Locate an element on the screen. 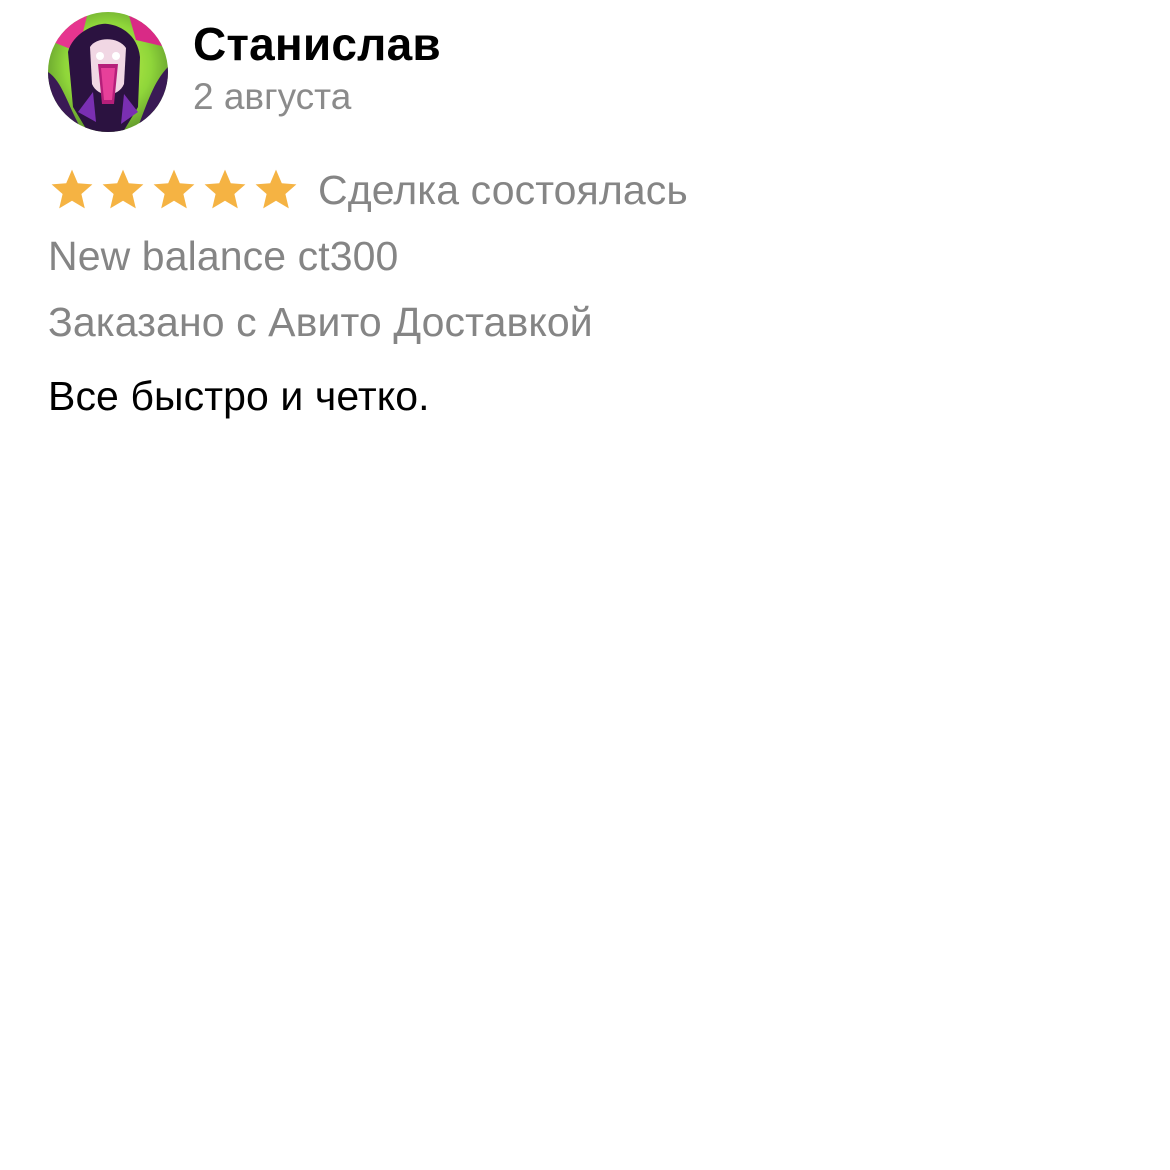 This screenshot has width=1170, height=1170. review-header: Станислав 2 августа is located at coordinates (585, 72).